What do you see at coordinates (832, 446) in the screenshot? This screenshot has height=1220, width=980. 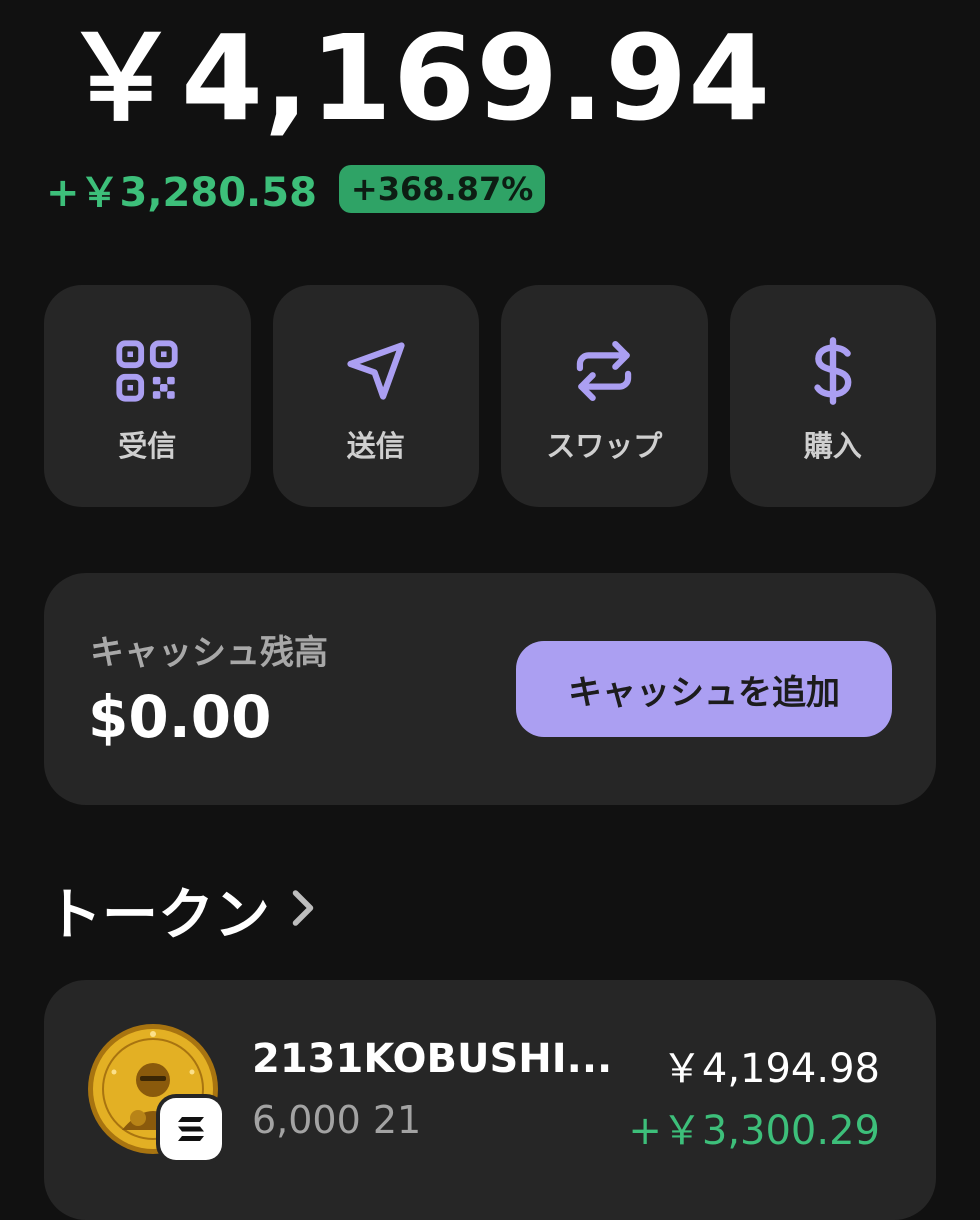 I see `buy-label: 購入` at bounding box center [832, 446].